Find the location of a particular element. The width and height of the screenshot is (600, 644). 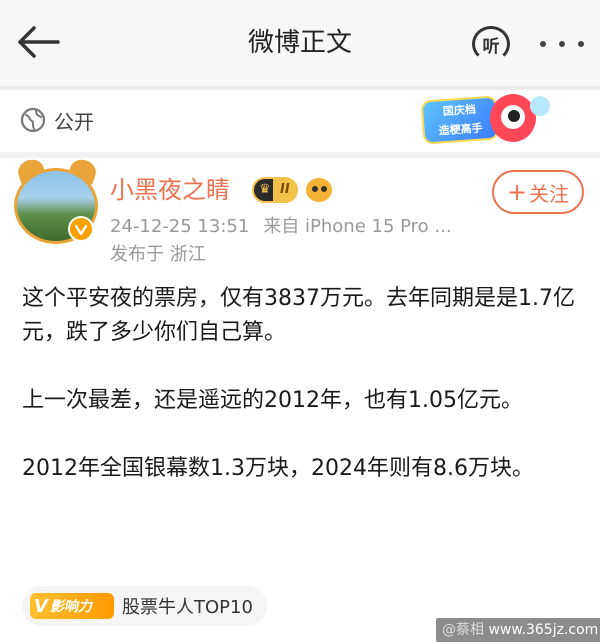

influence-label: 影响力 is located at coordinates (70, 607).